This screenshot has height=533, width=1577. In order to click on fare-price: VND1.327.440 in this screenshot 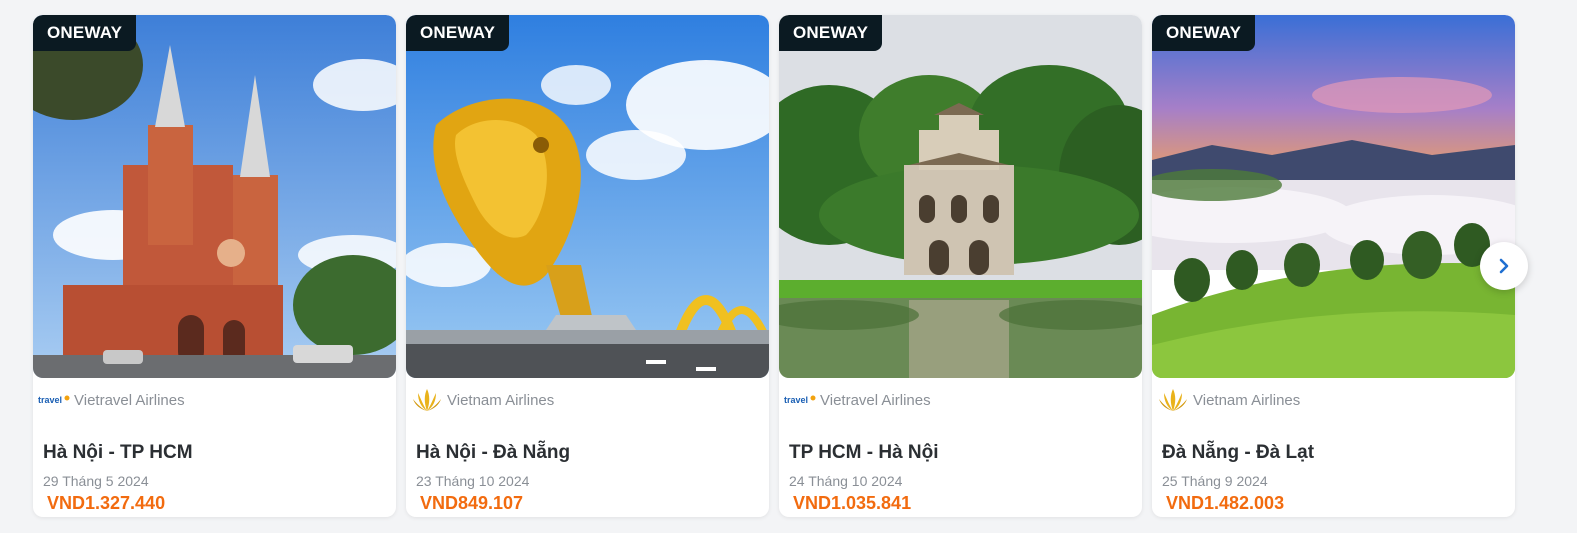, I will do `click(106, 503)`.